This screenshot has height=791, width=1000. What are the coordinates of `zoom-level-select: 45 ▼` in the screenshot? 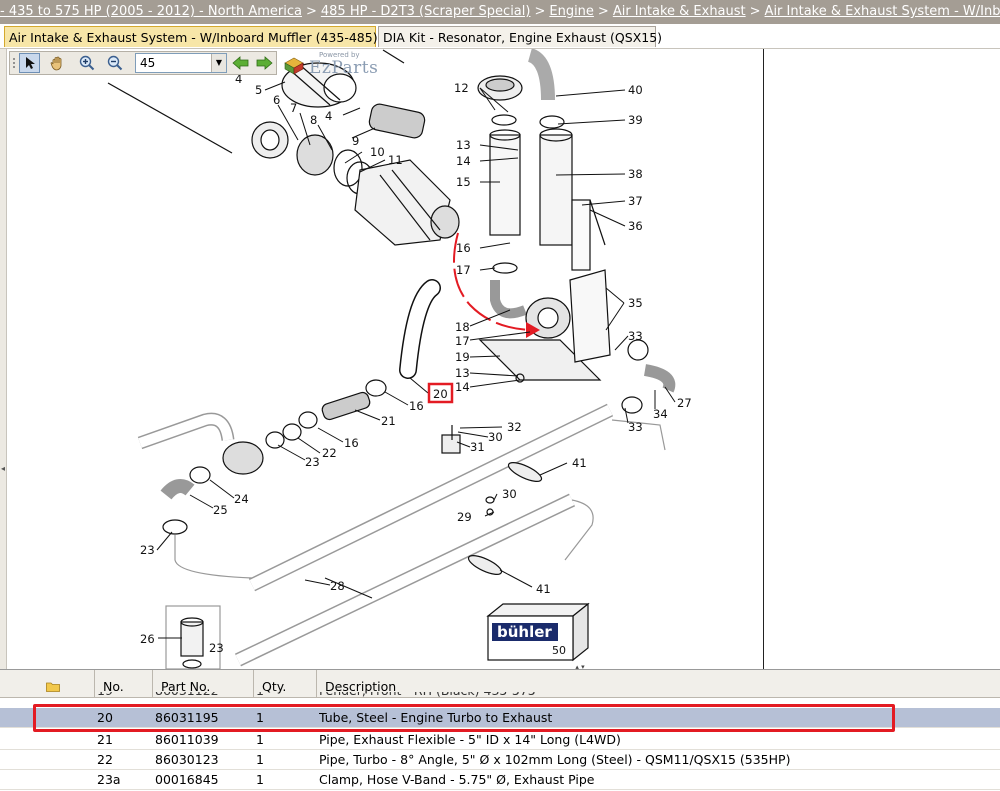 It's located at (181, 63).